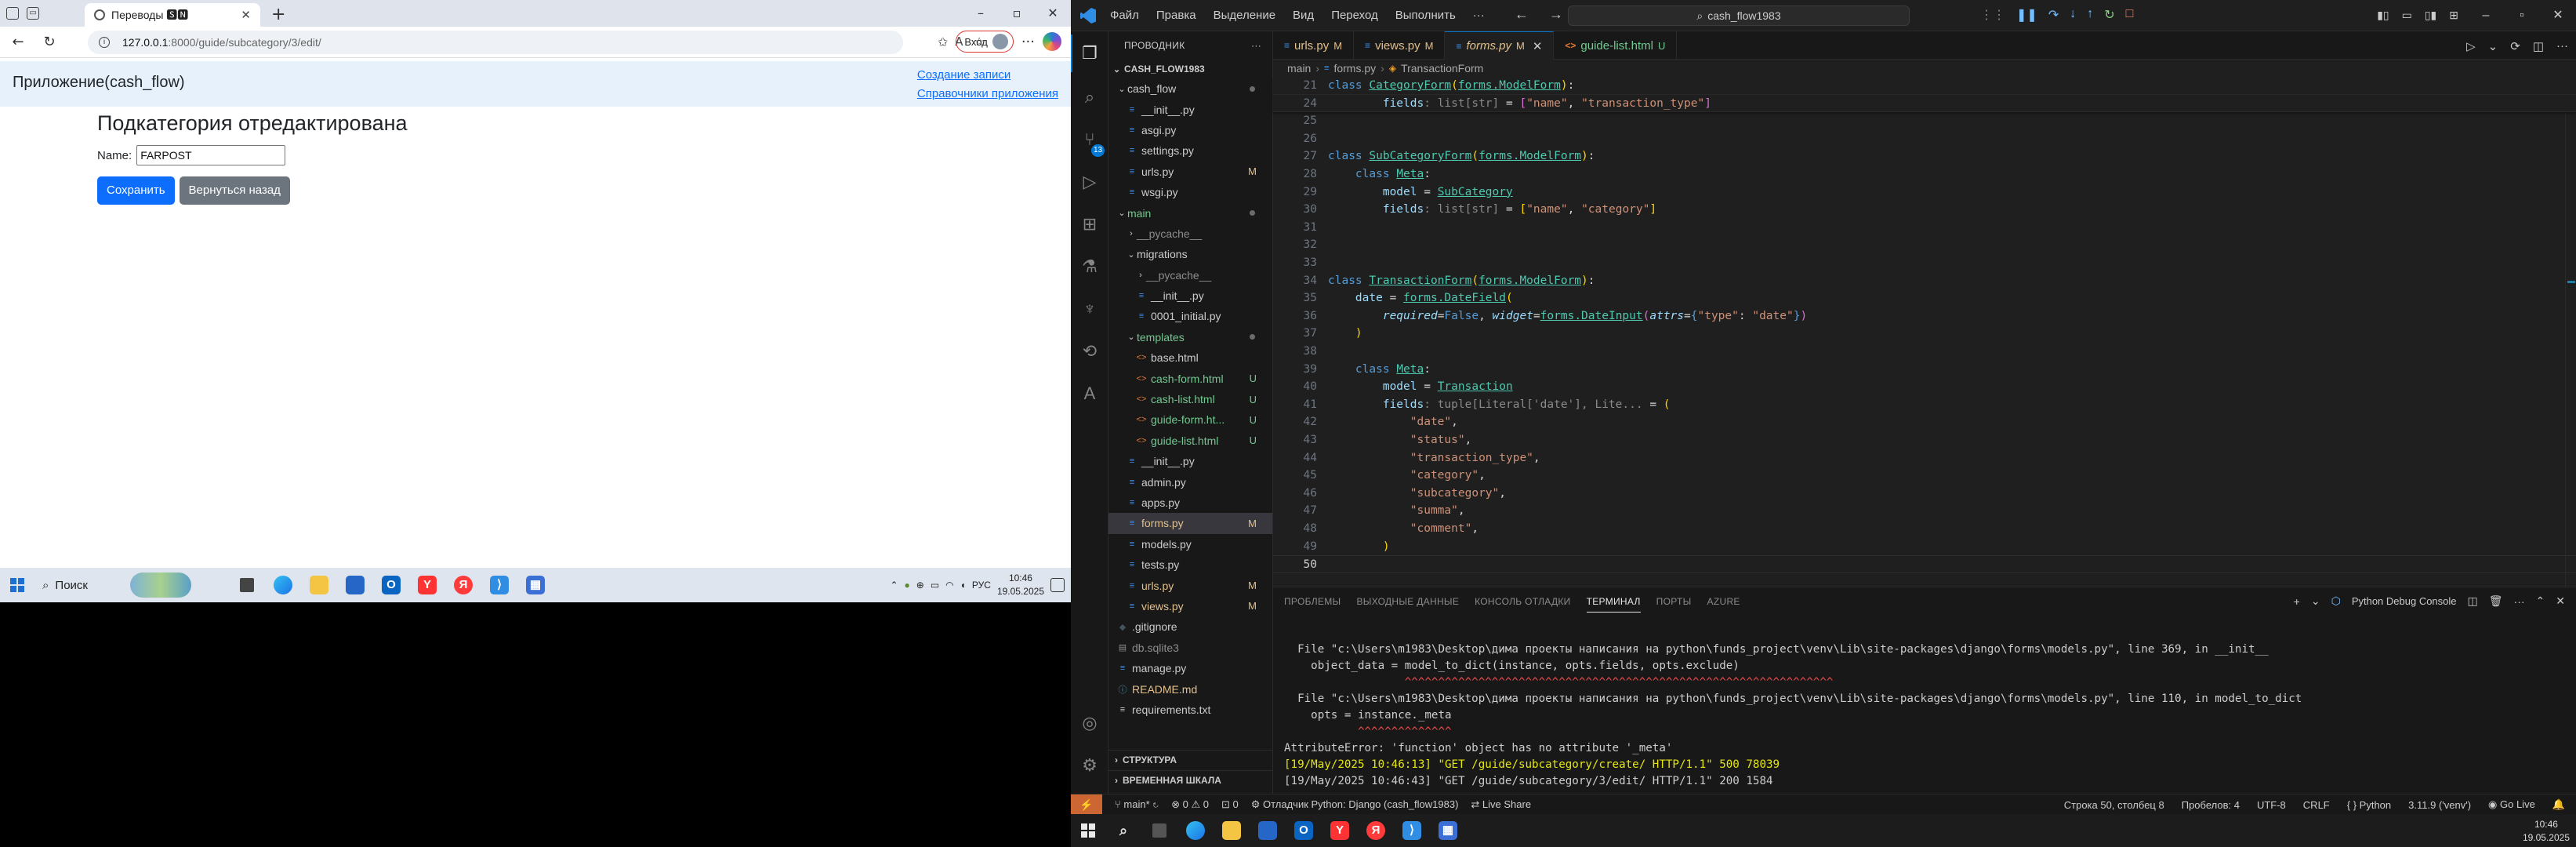  What do you see at coordinates (2493, 46) in the screenshot?
I see `run-dropdown-icon: ⌄` at bounding box center [2493, 46].